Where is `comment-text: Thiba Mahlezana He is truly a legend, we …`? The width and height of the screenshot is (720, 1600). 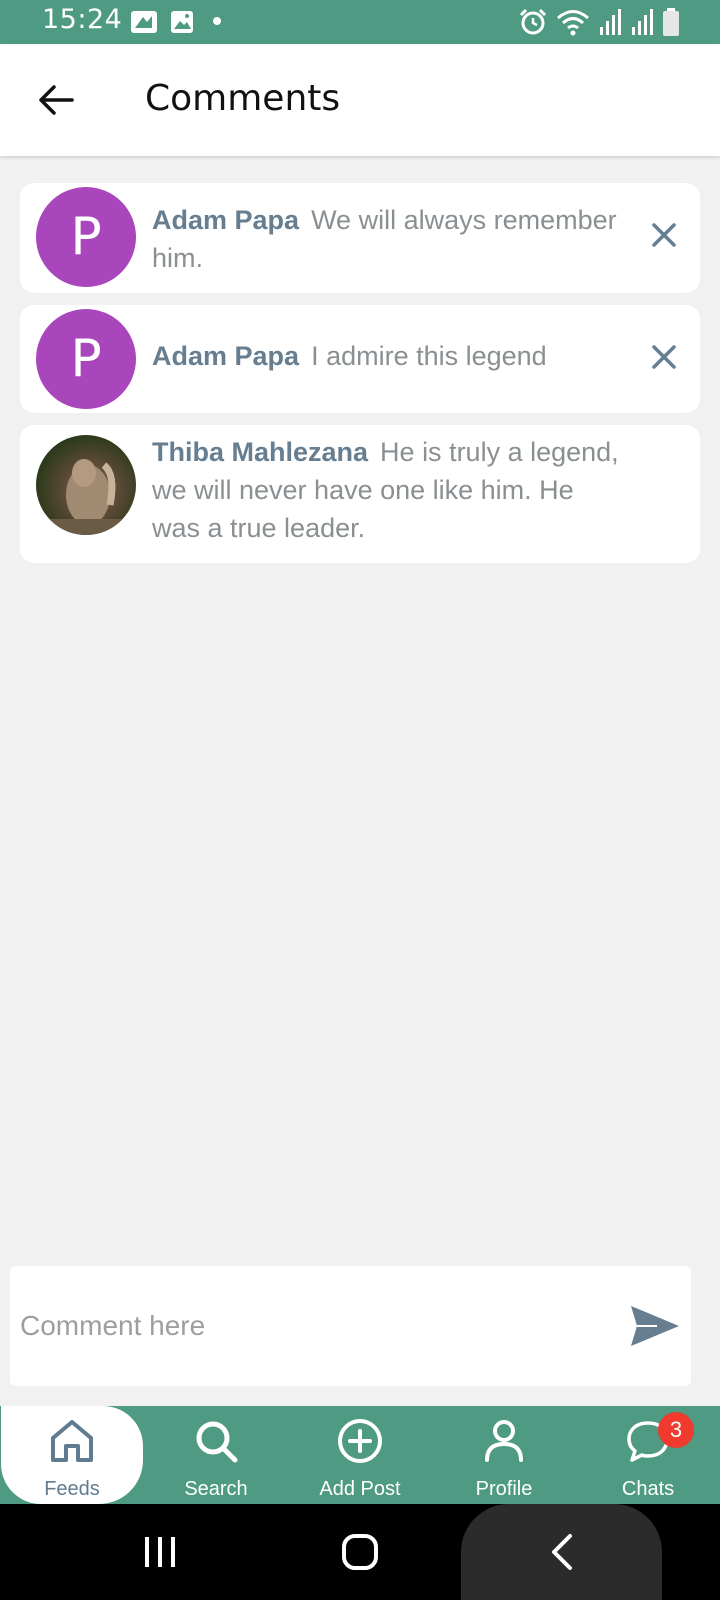 comment-text: Thiba Mahlezana He is truly a legend, we … is located at coordinates (390, 490).